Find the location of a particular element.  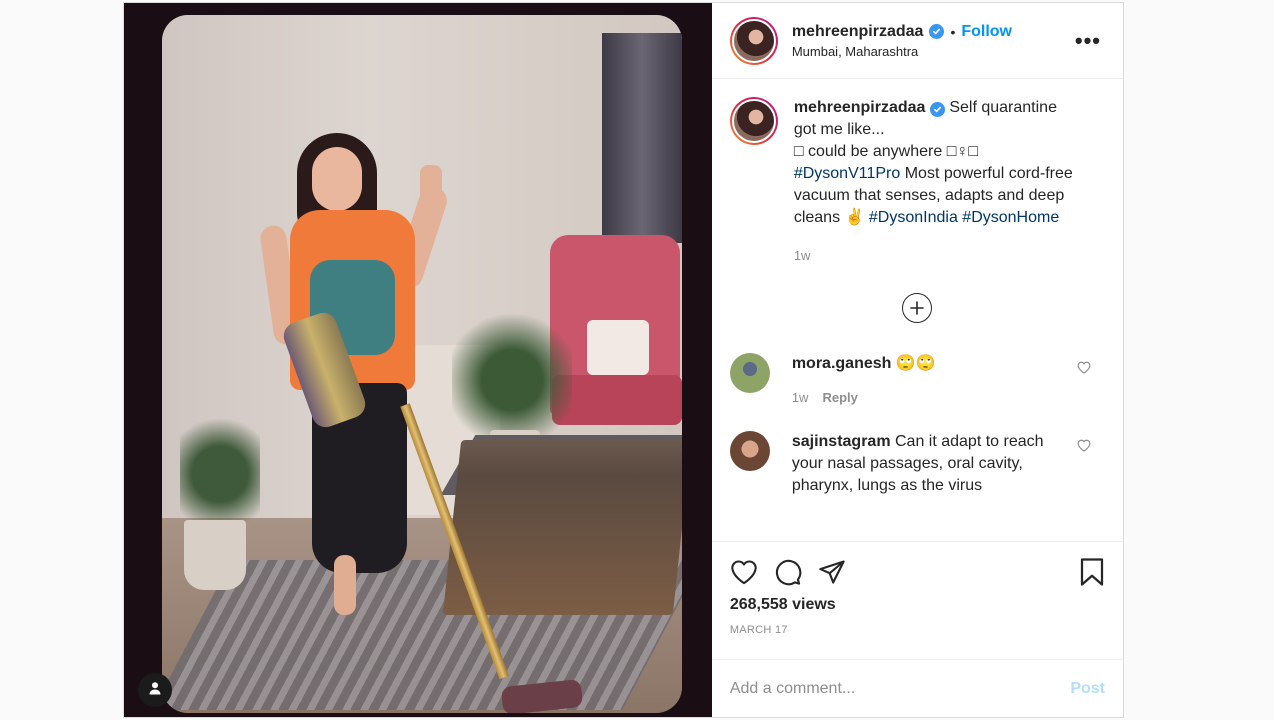

photo-plant-left is located at coordinates (220, 460).